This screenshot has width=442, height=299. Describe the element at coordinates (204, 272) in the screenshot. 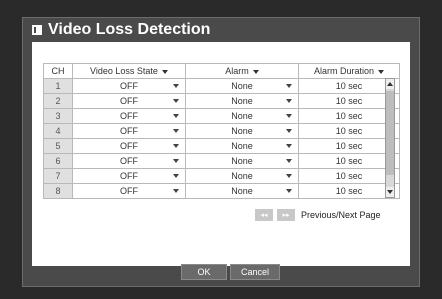

I see `ok-button: OK` at that location.